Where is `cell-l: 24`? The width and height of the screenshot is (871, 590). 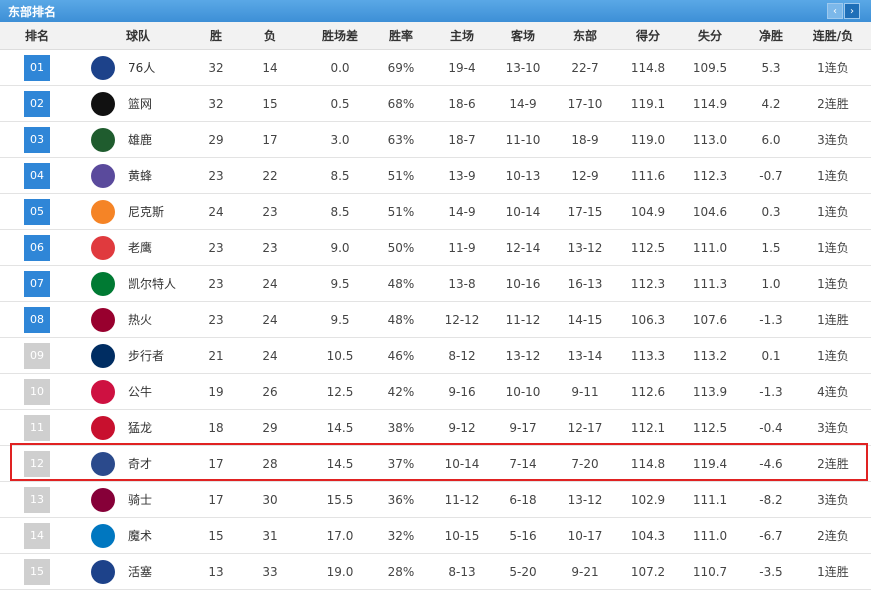 cell-l: 24 is located at coordinates (270, 283).